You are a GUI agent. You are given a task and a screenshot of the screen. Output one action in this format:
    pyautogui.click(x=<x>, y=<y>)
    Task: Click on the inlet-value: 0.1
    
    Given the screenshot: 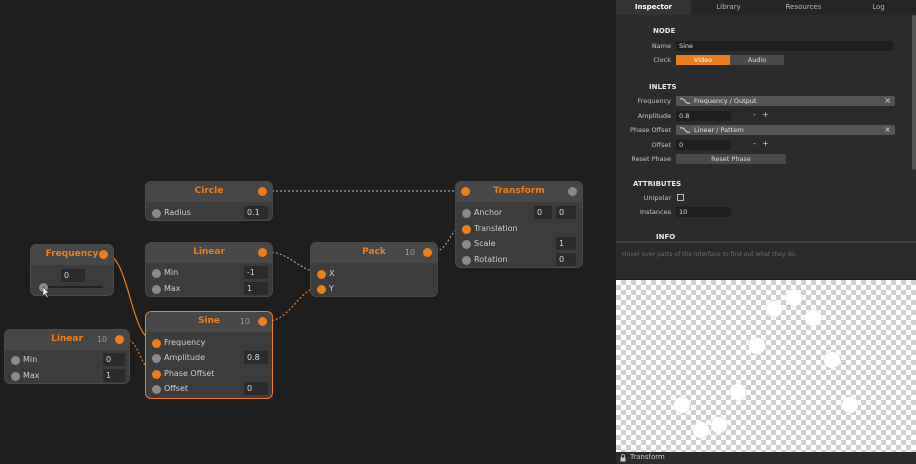 What is the action you would take?
    pyautogui.click(x=256, y=212)
    